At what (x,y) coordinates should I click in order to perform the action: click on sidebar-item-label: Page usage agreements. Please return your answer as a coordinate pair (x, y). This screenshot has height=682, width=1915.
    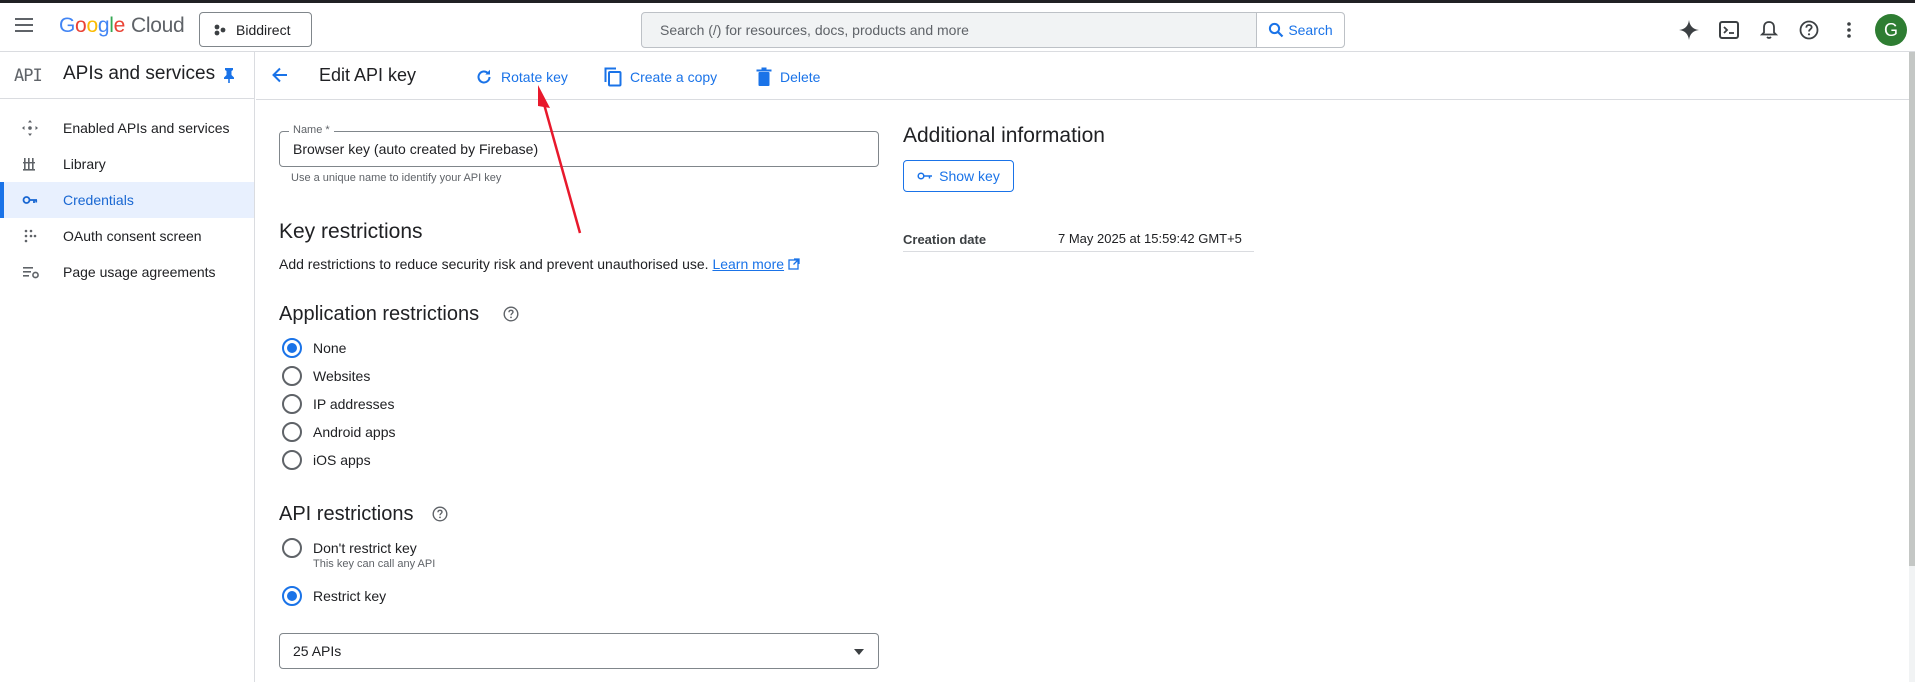
    Looking at the image, I should click on (139, 272).